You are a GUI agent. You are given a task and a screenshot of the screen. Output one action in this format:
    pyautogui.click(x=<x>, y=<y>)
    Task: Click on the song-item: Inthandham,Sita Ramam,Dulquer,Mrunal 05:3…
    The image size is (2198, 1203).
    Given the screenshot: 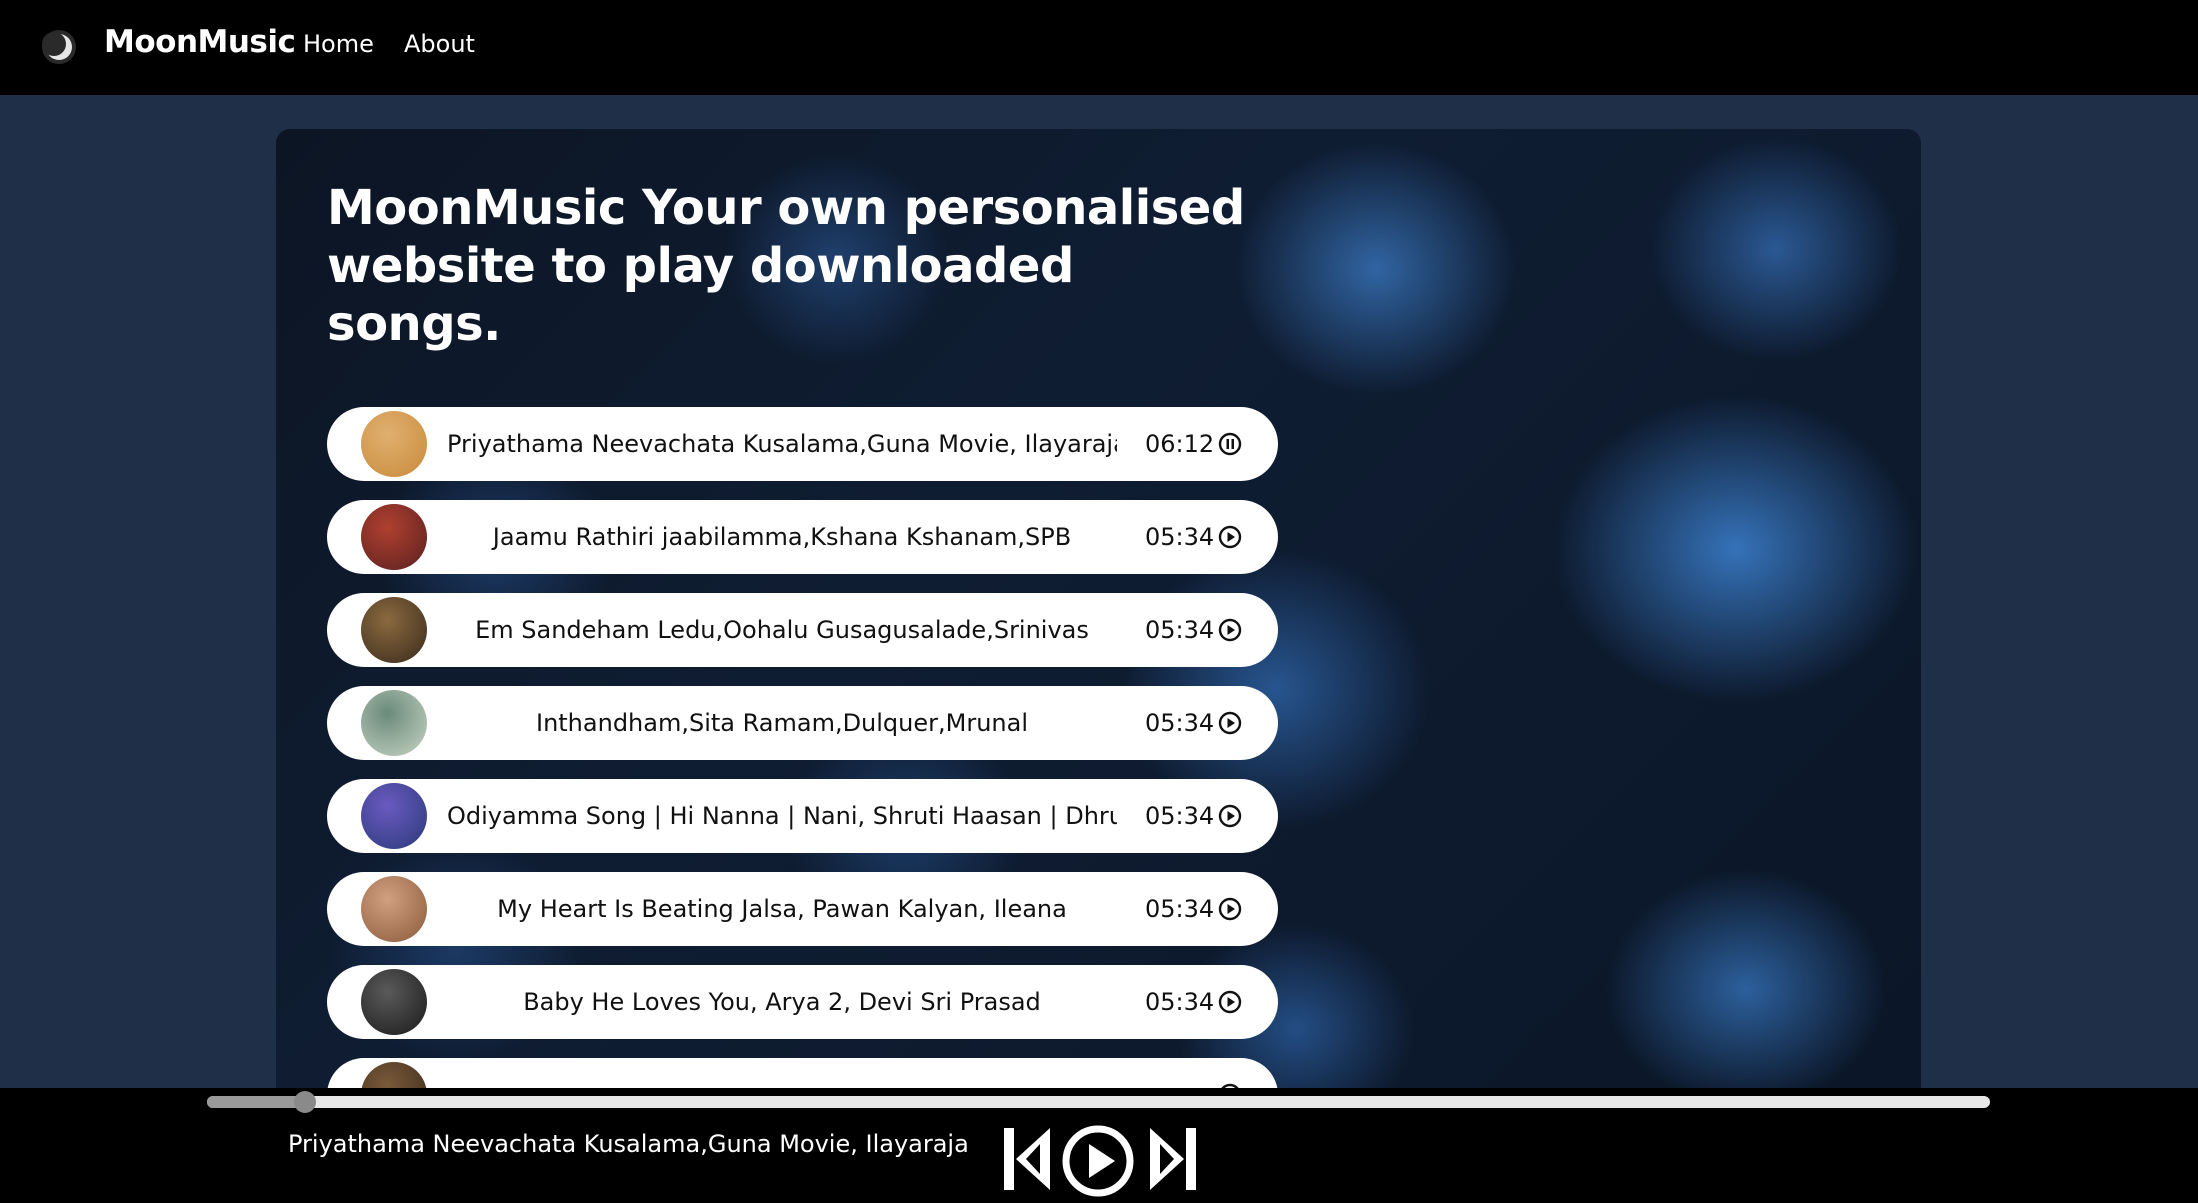 What is the action you would take?
    pyautogui.click(x=802, y=723)
    